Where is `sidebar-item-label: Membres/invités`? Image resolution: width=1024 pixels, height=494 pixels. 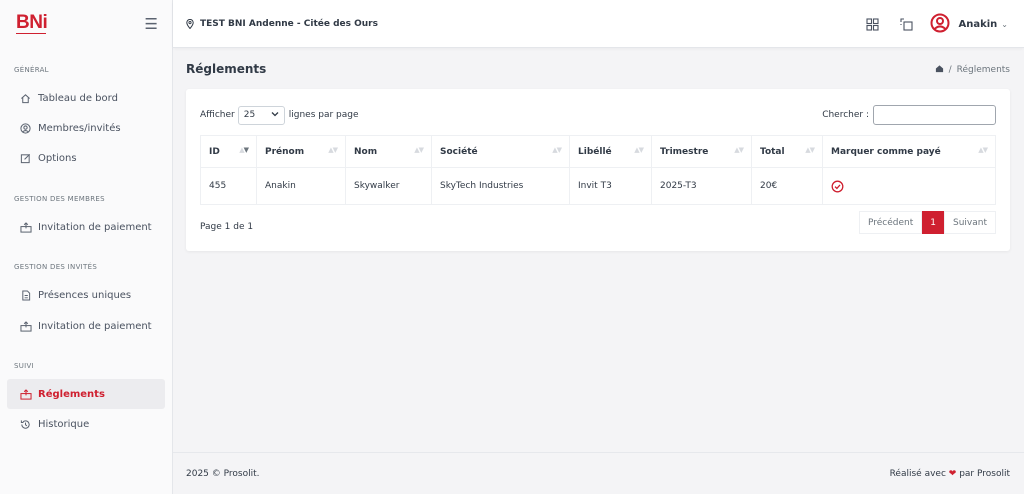
sidebar-item-label: Membres/invités is located at coordinates (79, 128).